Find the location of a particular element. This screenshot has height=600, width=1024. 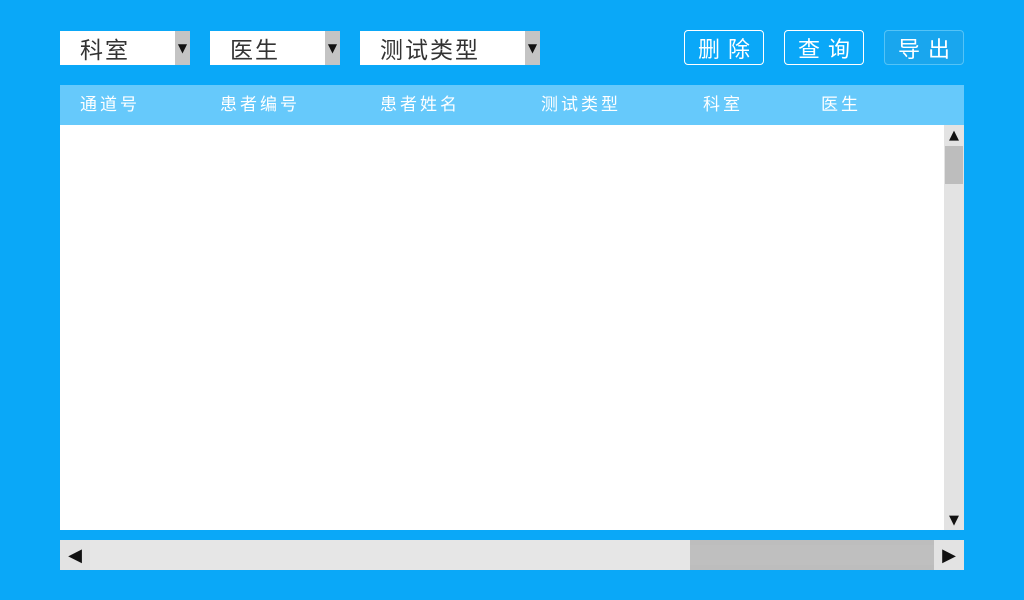

department-dropdown-label: 科室 is located at coordinates (105, 51).